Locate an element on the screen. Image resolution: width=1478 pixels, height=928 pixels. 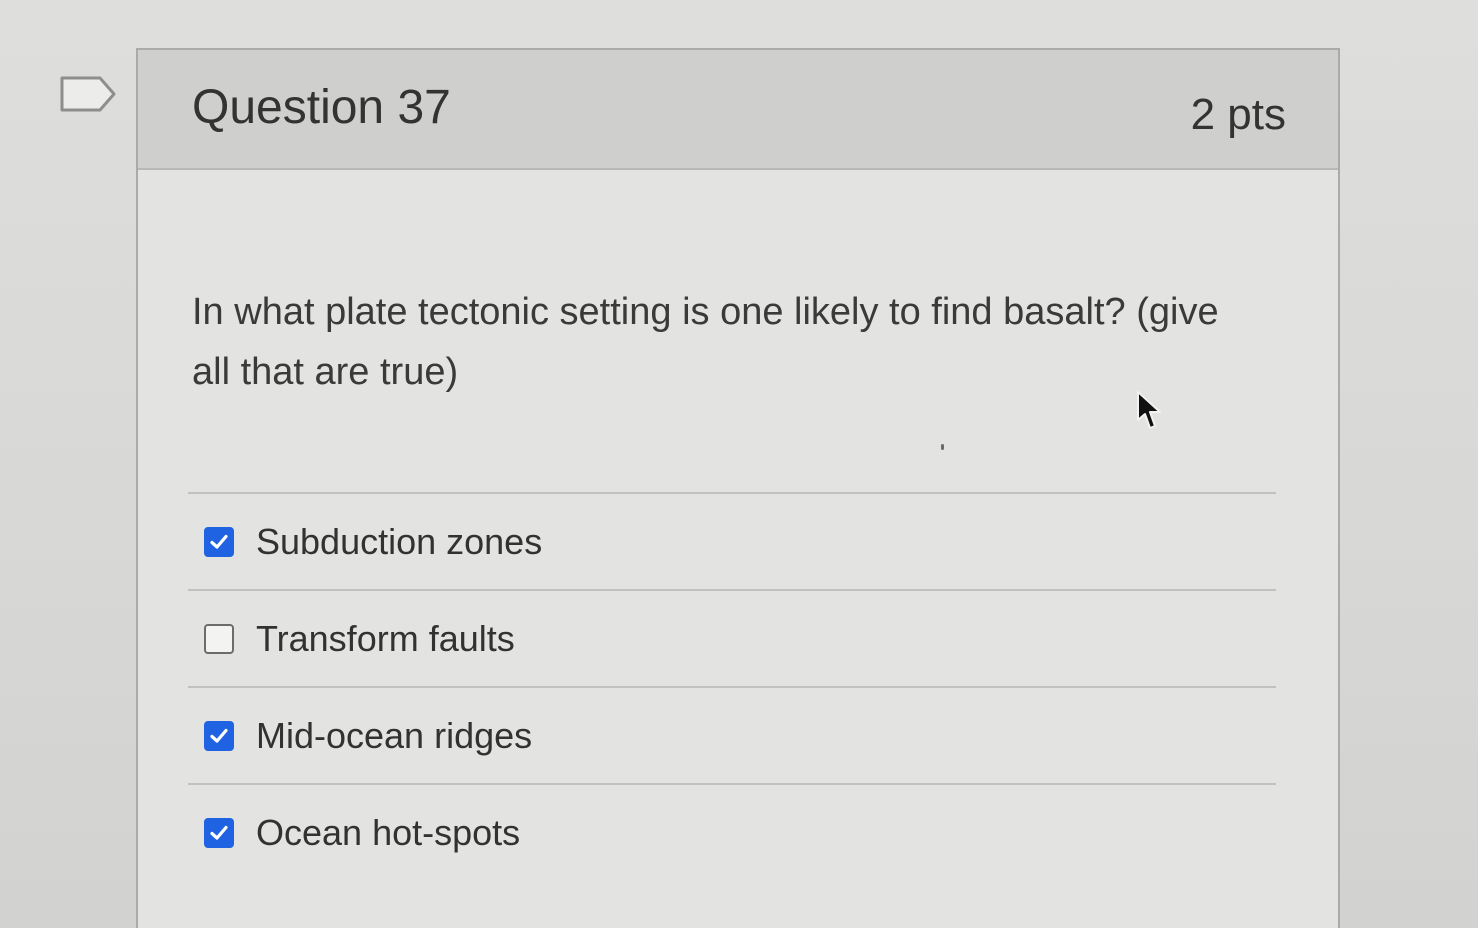
screen-speck is located at coordinates (942, 447).